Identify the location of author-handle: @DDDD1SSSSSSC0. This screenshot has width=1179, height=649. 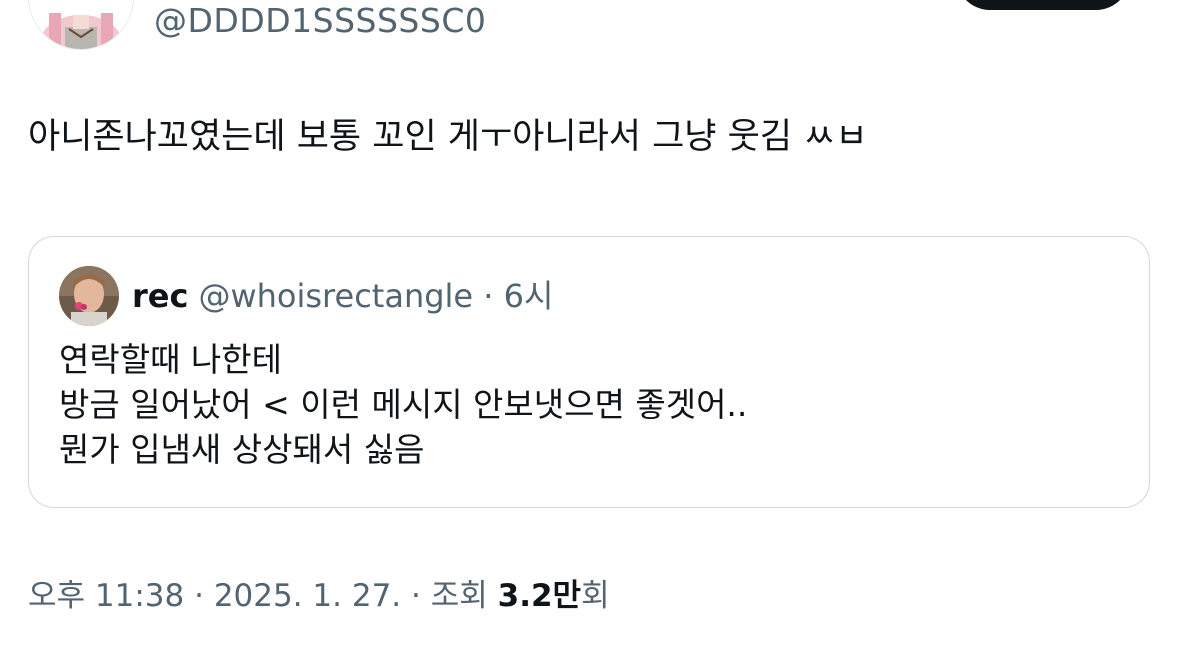
(320, 21).